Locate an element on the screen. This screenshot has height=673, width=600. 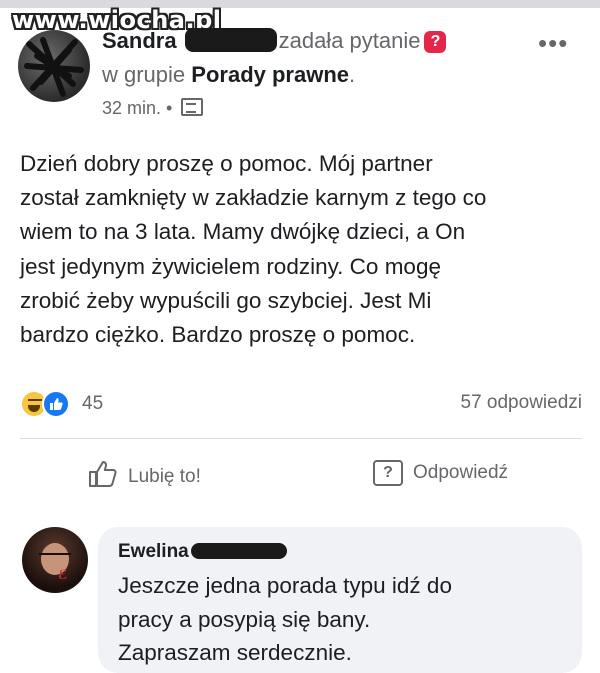
group-line: w grupie Porady prawne. is located at coordinates (228, 75).